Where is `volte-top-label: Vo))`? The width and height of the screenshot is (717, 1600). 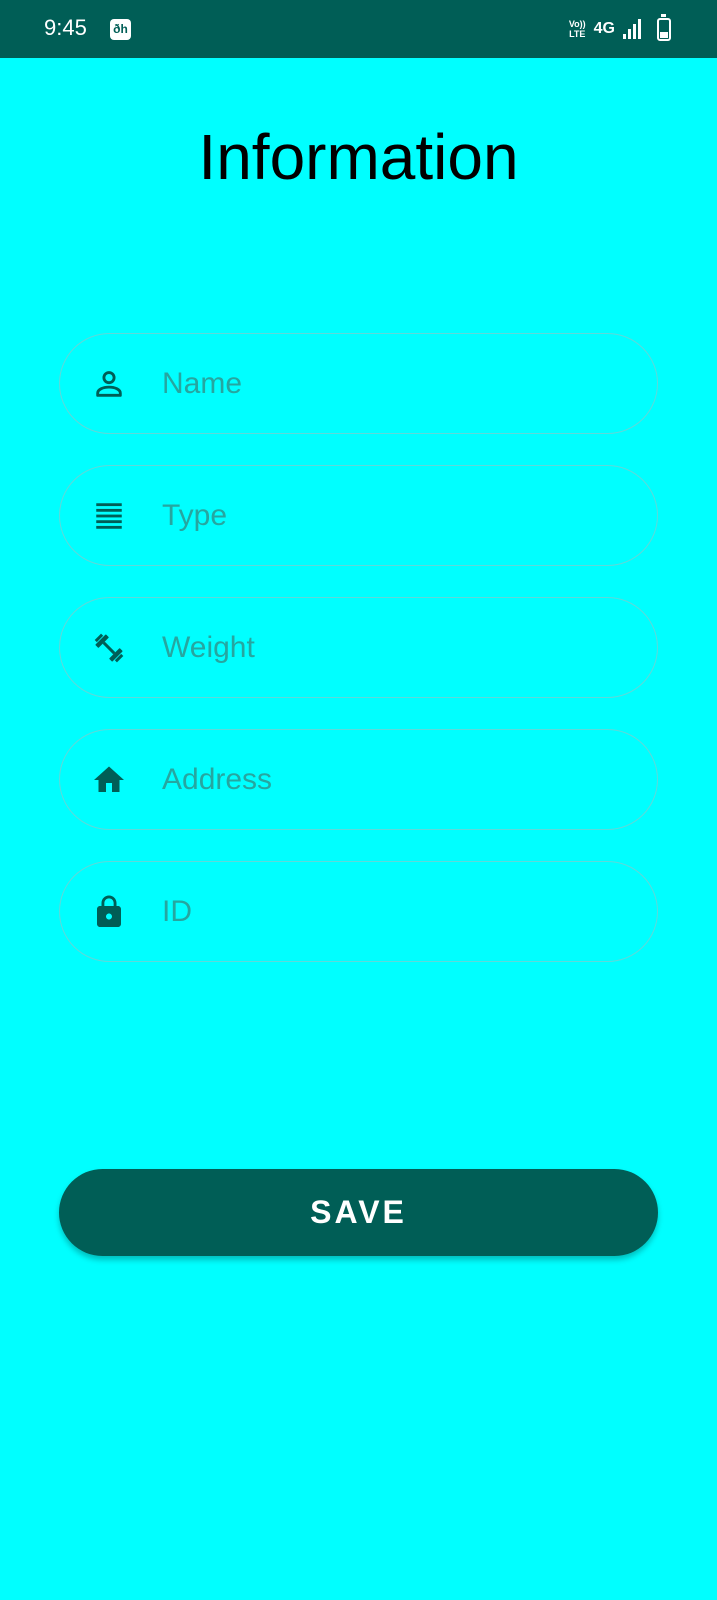
volte-top-label: Vo)) is located at coordinates (577, 24).